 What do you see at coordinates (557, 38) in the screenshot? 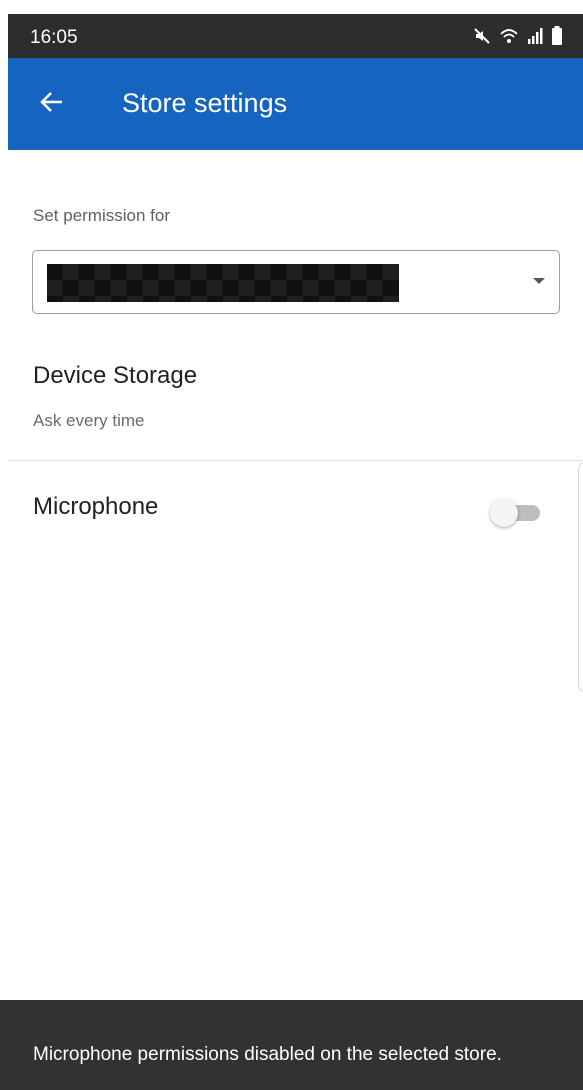
I see `battery-icon` at bounding box center [557, 38].